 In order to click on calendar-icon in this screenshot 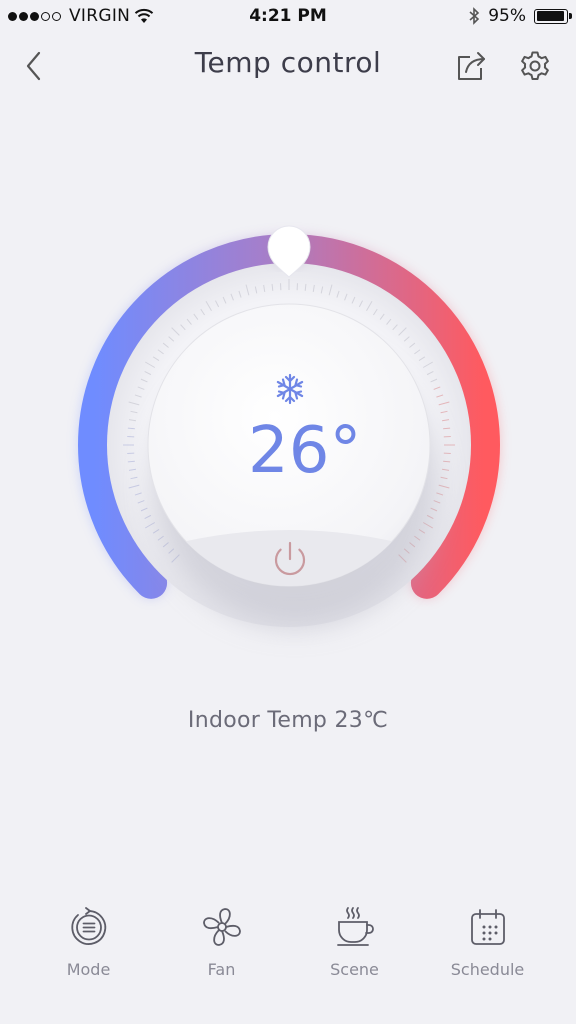, I will do `click(487, 927)`.